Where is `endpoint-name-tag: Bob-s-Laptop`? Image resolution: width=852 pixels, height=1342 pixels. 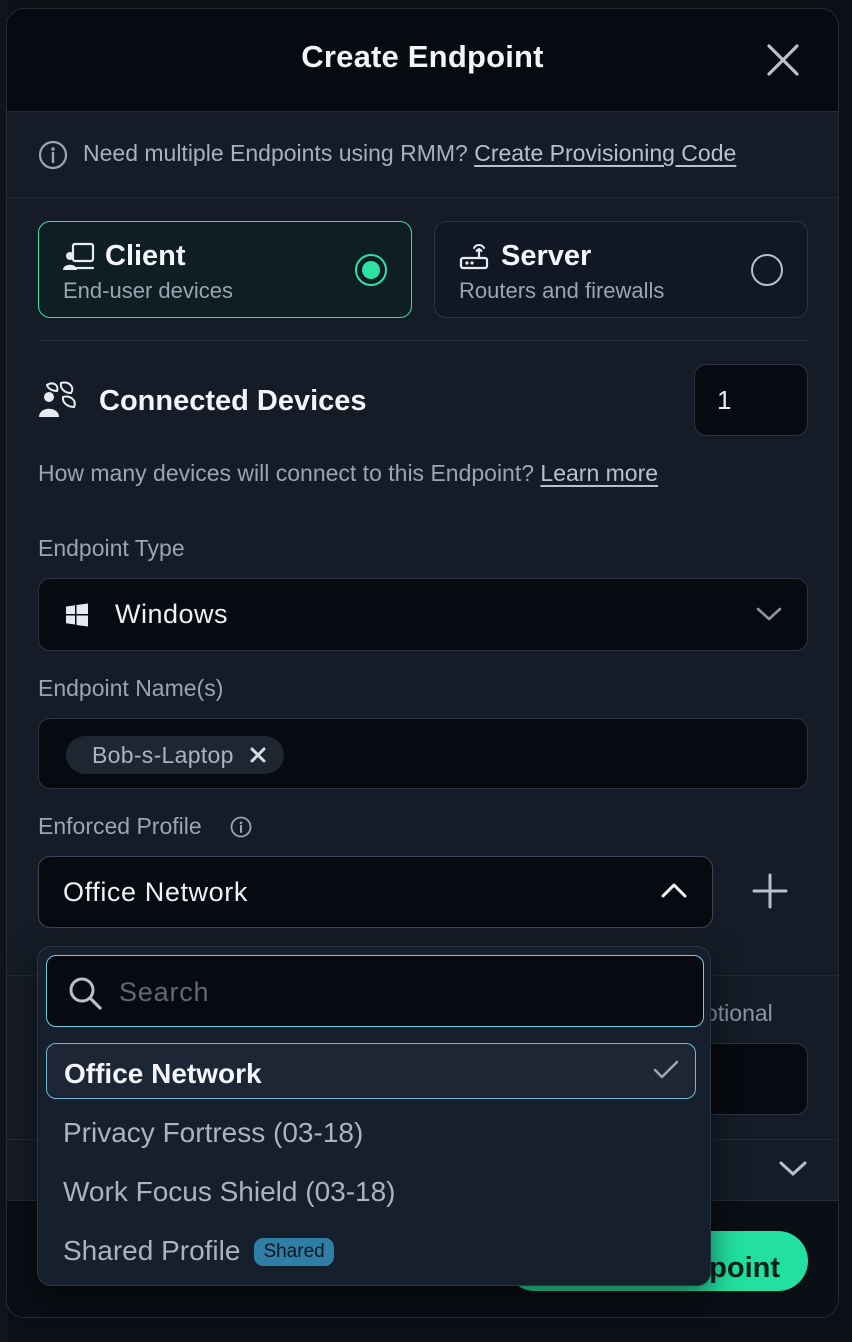
endpoint-name-tag: Bob-s-Laptop is located at coordinates (175, 755).